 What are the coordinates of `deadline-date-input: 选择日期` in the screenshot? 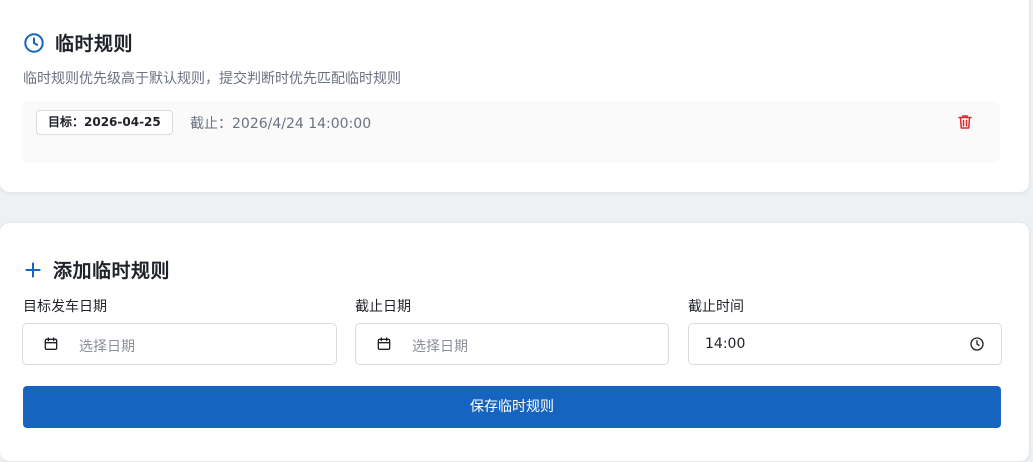 It's located at (512, 344).